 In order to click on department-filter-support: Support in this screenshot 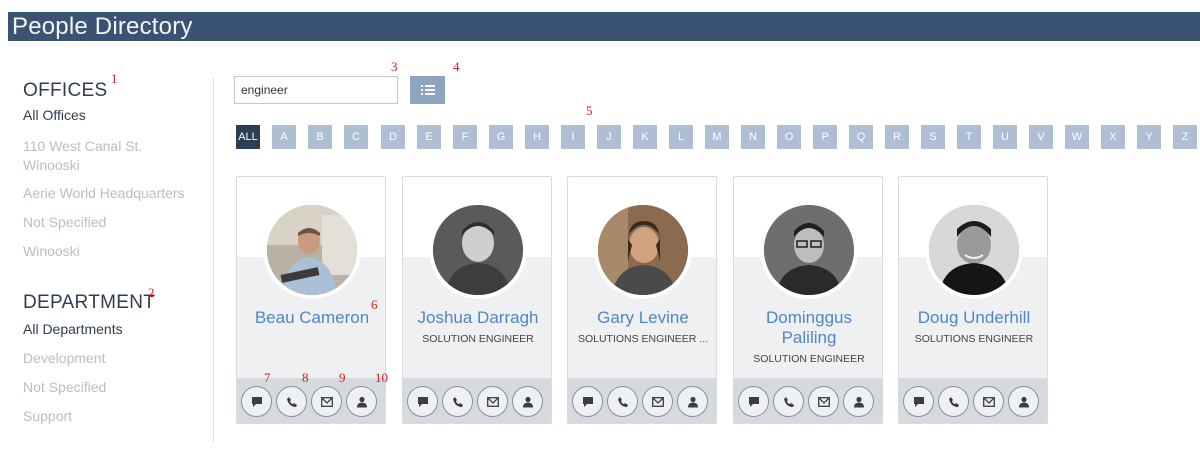, I will do `click(47, 416)`.